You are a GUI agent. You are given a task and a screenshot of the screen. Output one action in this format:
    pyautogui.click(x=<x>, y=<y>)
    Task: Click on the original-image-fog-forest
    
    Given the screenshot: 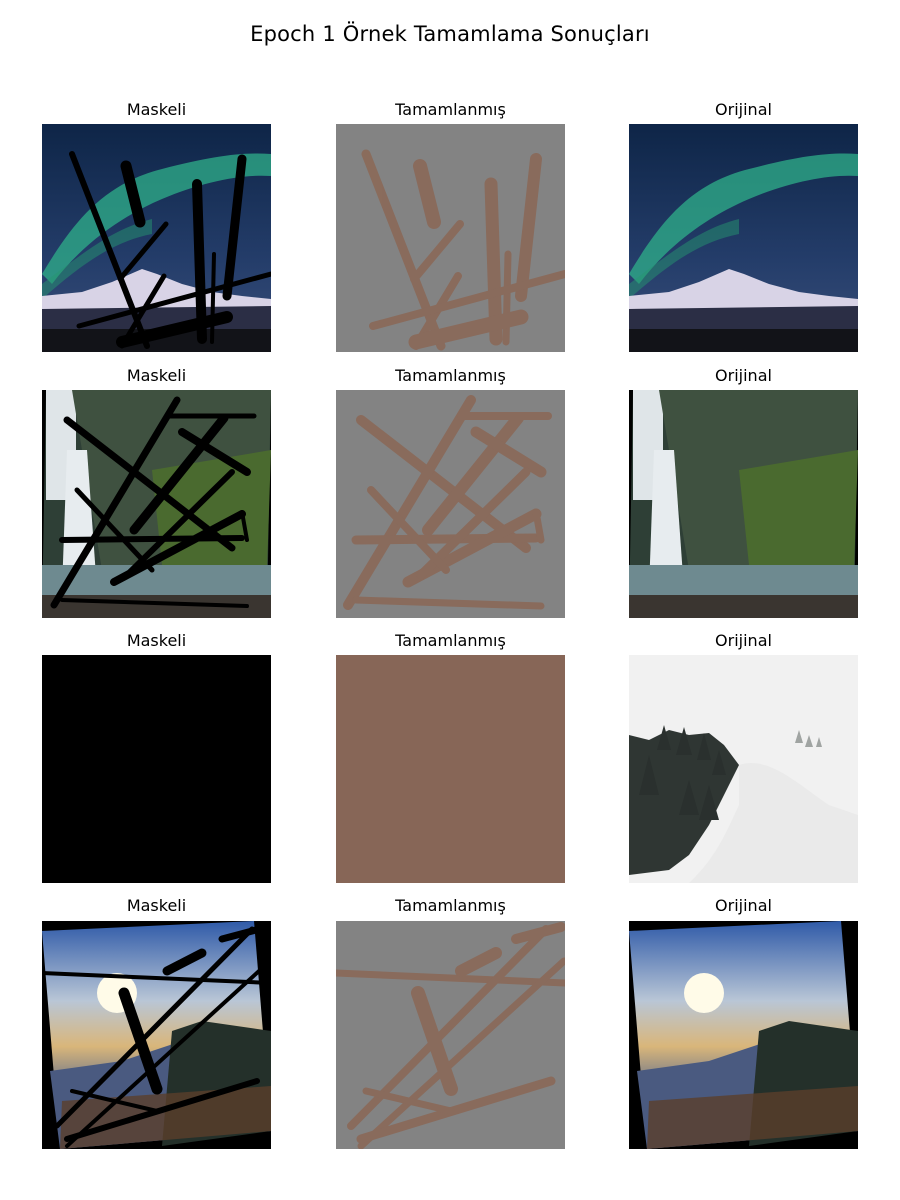 What is the action you would take?
    pyautogui.click(x=743, y=769)
    